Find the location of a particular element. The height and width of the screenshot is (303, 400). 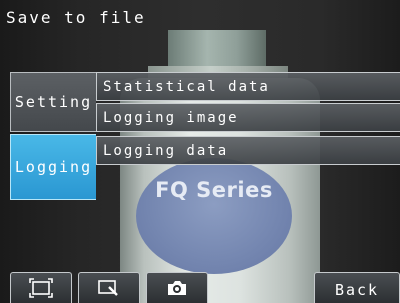

bottle-cap is located at coordinates (217, 50).